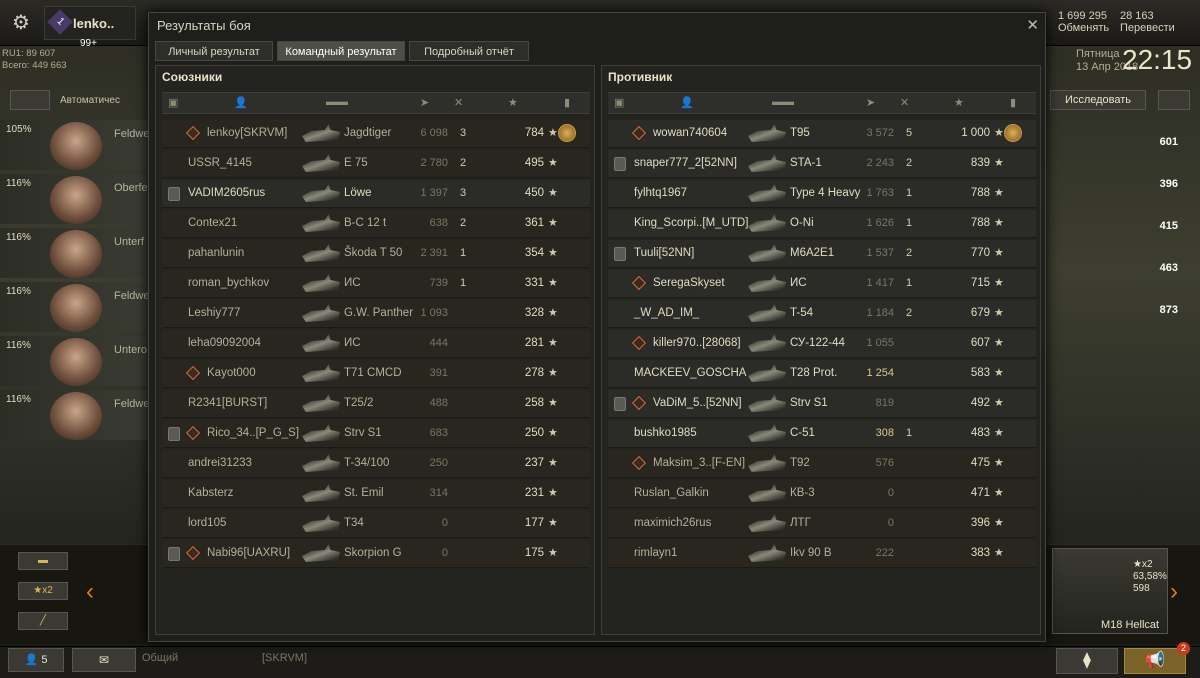  I want to click on account-button: 1 lenko.., so click(90, 23).